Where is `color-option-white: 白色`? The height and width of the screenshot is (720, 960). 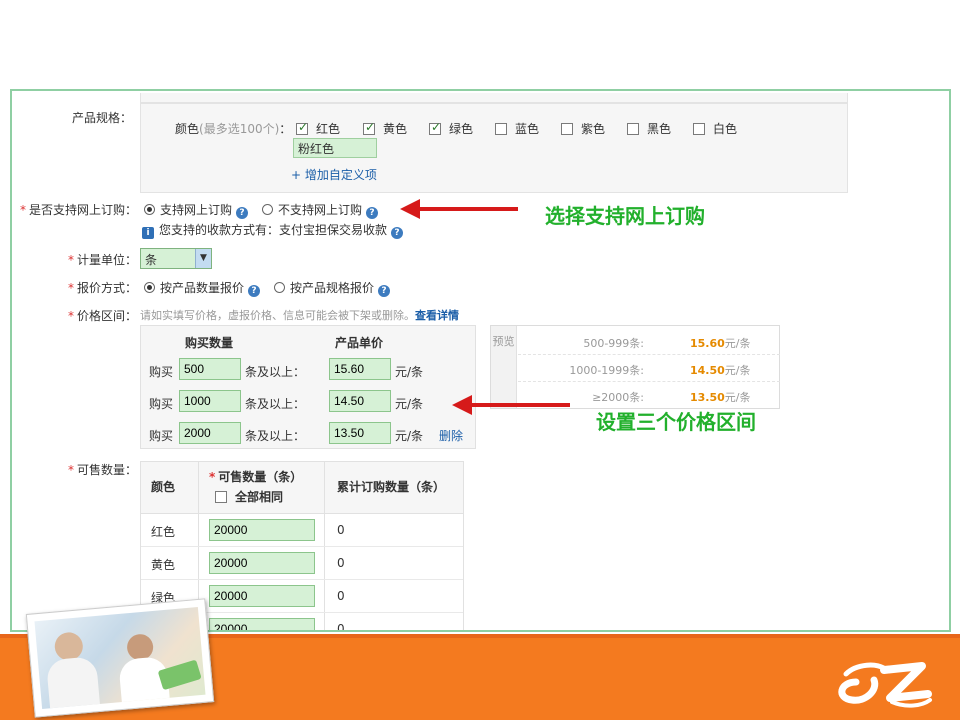
color-option-white: 白色 is located at coordinates (715, 128).